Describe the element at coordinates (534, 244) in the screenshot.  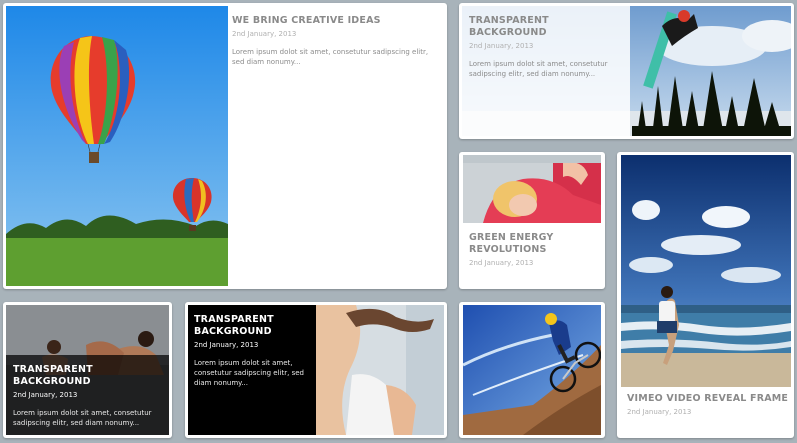
I see `post-title: GREEN ENERGY REVOLUTIONS` at that location.